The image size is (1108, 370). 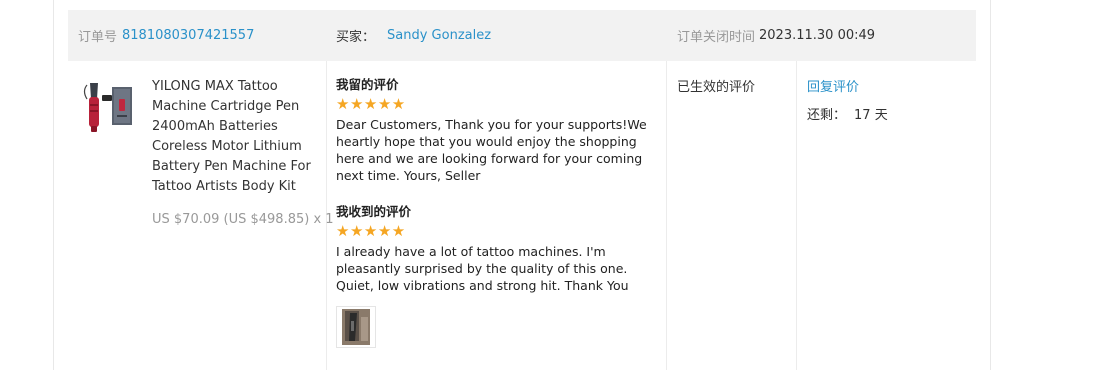 I want to click on buyer-info: 买家： Sandy Gonzalez, so click(x=413, y=35).